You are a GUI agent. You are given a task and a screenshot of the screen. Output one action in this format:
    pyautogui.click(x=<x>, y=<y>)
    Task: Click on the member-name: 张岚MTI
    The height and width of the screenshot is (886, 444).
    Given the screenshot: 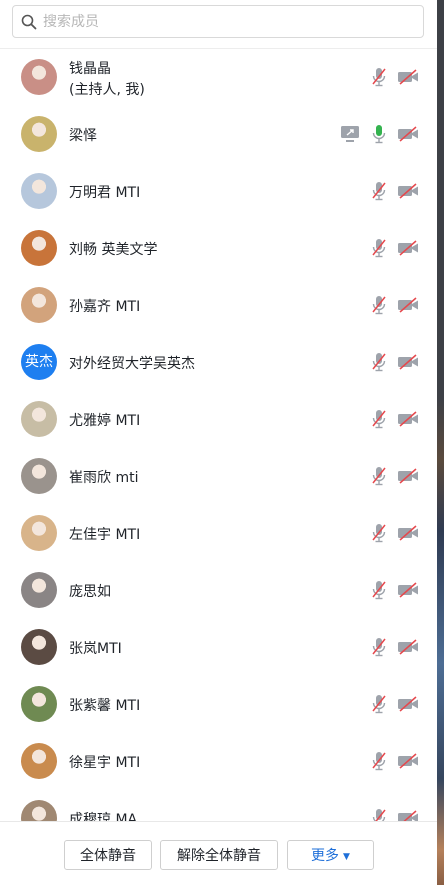 What is the action you would take?
    pyautogui.click(x=95, y=649)
    